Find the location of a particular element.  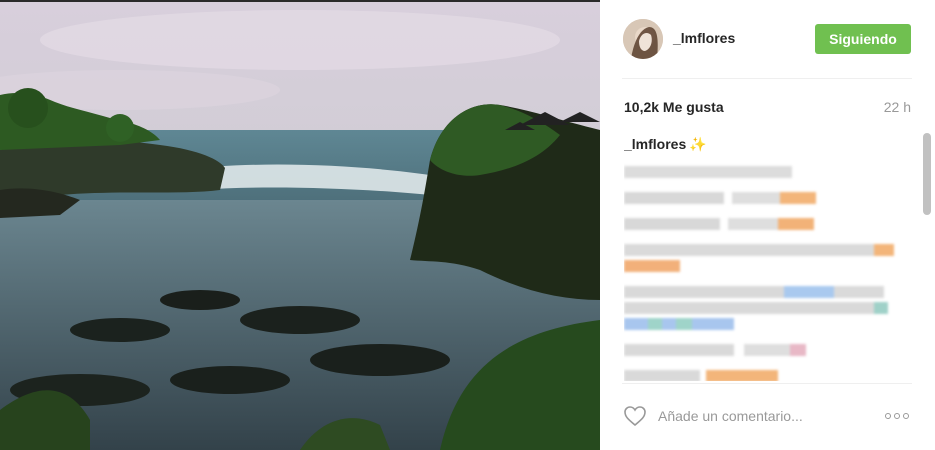

add-comment-input is located at coordinates (768, 416).